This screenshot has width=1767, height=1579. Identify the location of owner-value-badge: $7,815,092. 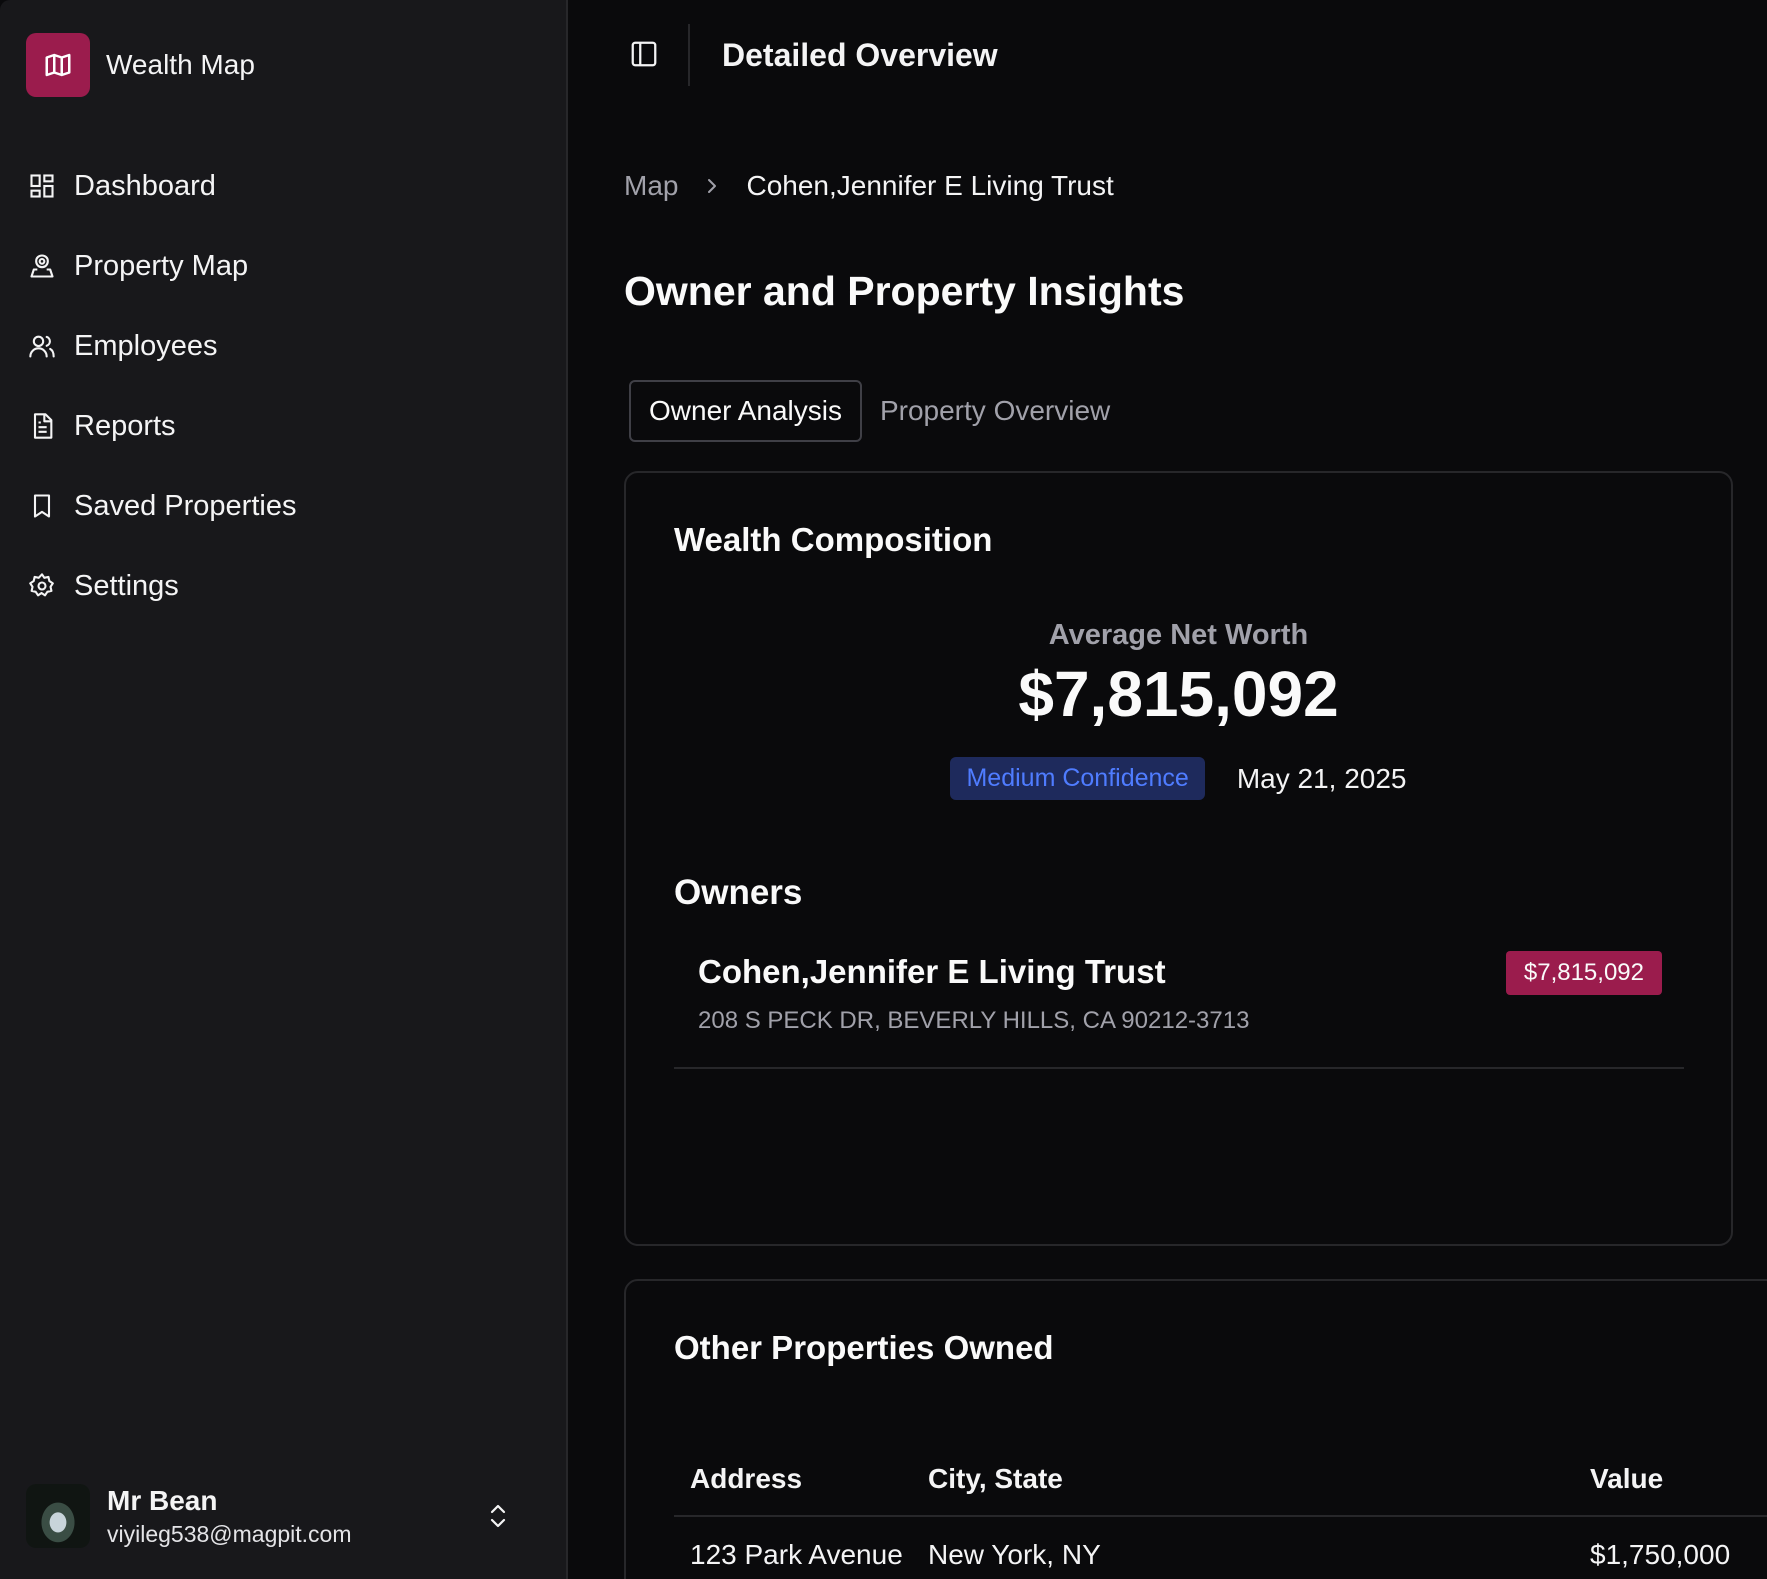
(1583, 973).